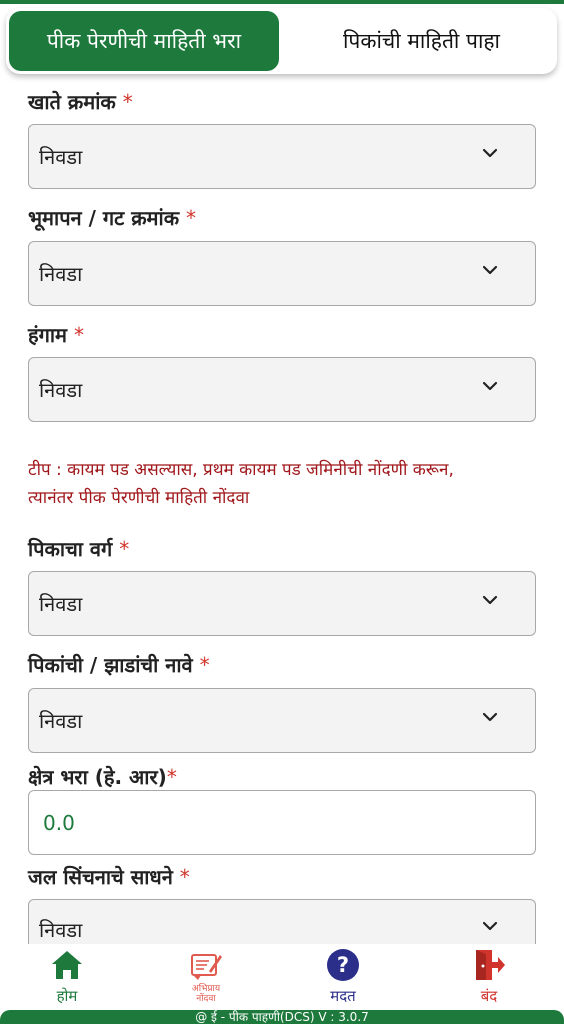  Describe the element at coordinates (100, 877) in the screenshot. I see `jal-sinchan-label-text: जल सिंचनाचे साधने` at that location.